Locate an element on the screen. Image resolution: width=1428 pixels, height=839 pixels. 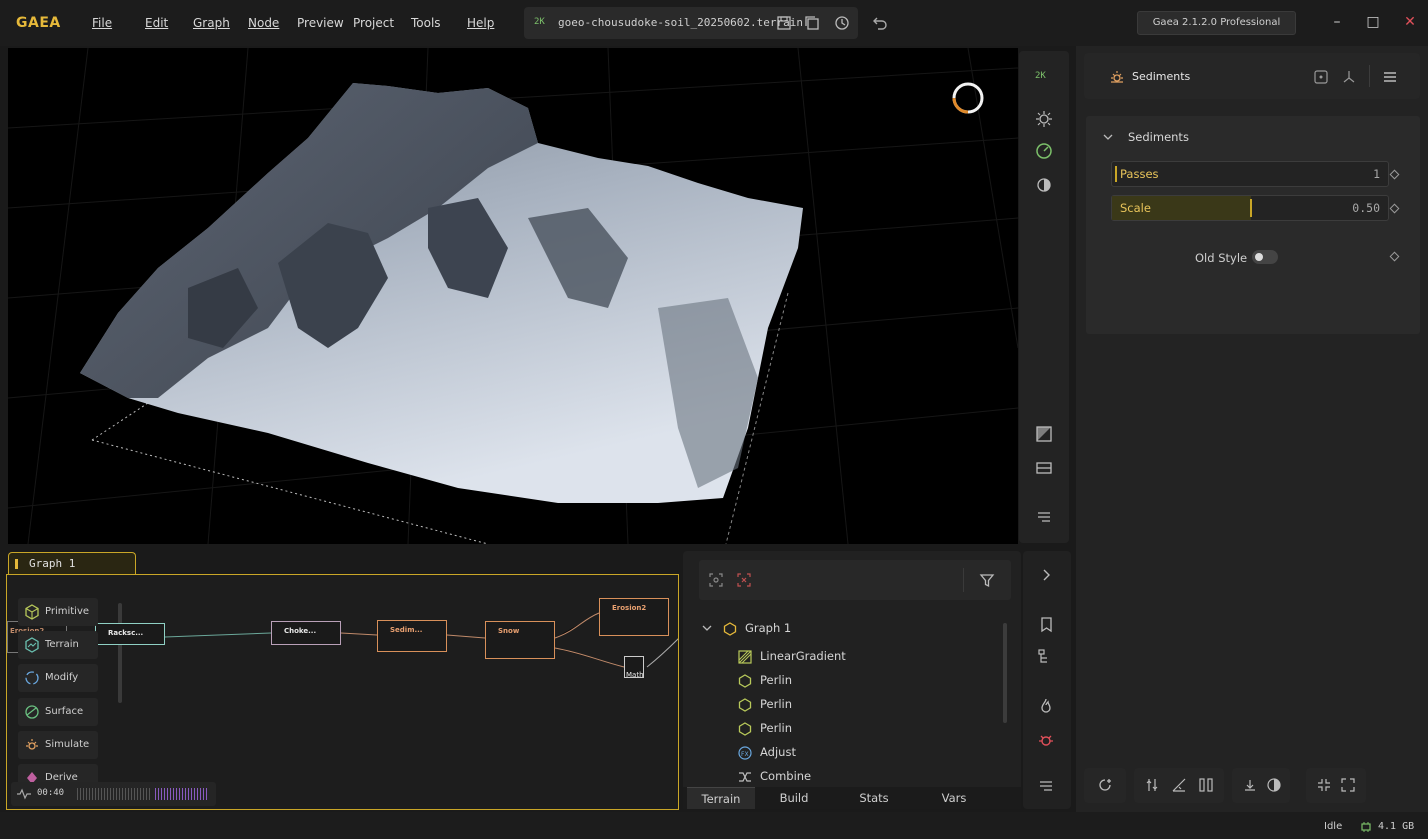
filter-icon is located at coordinates (987, 580).